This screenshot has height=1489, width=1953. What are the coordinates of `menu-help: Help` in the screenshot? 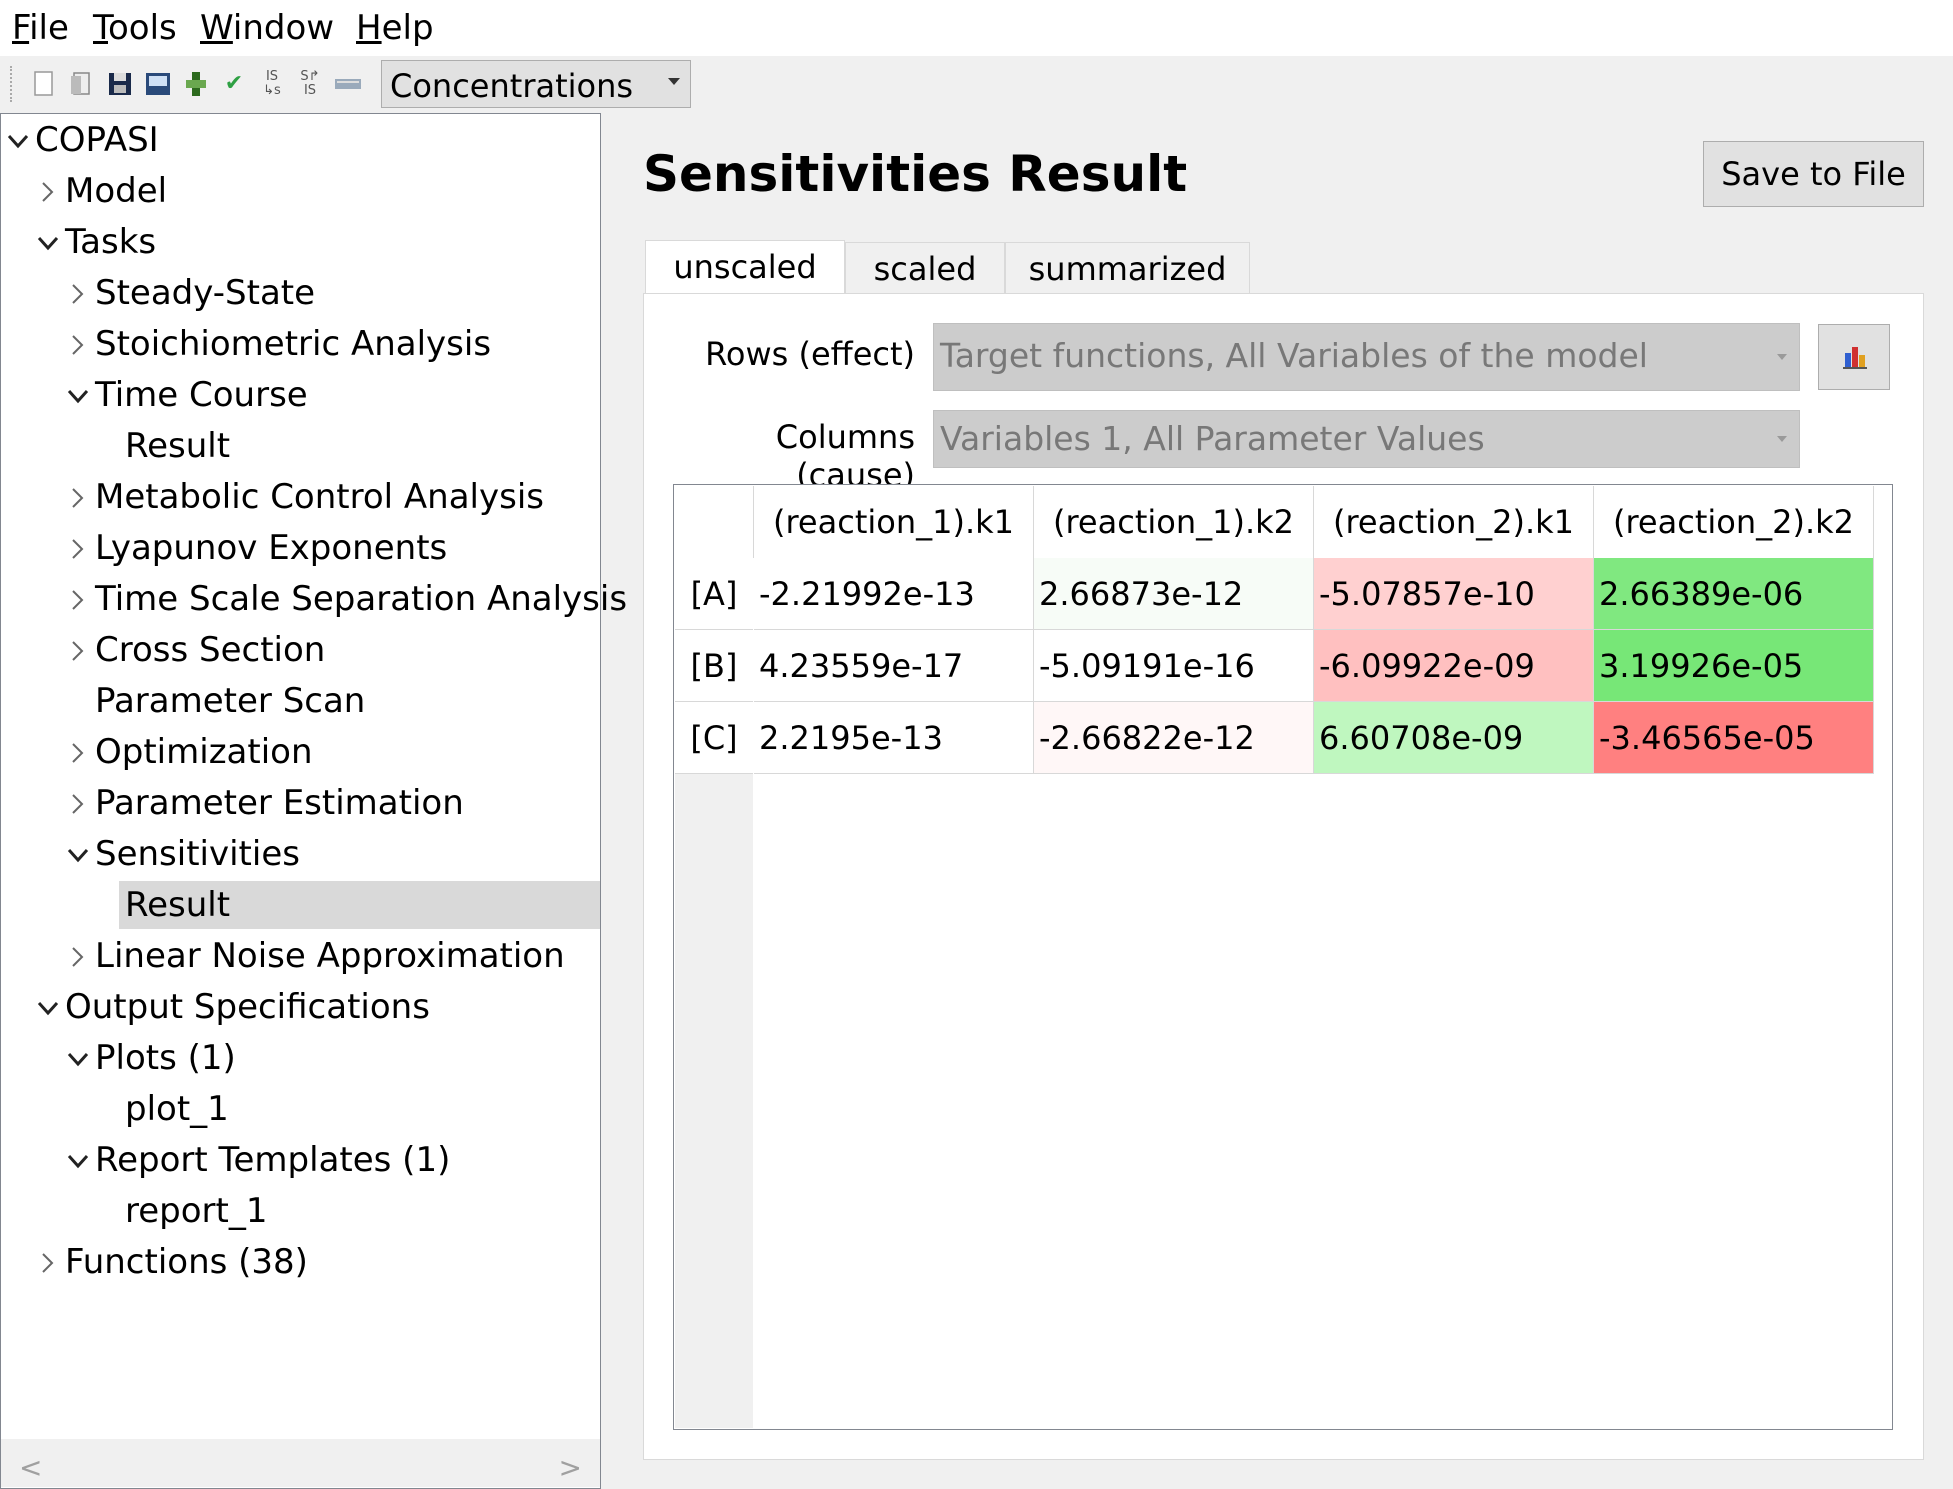 It's located at (395, 28).